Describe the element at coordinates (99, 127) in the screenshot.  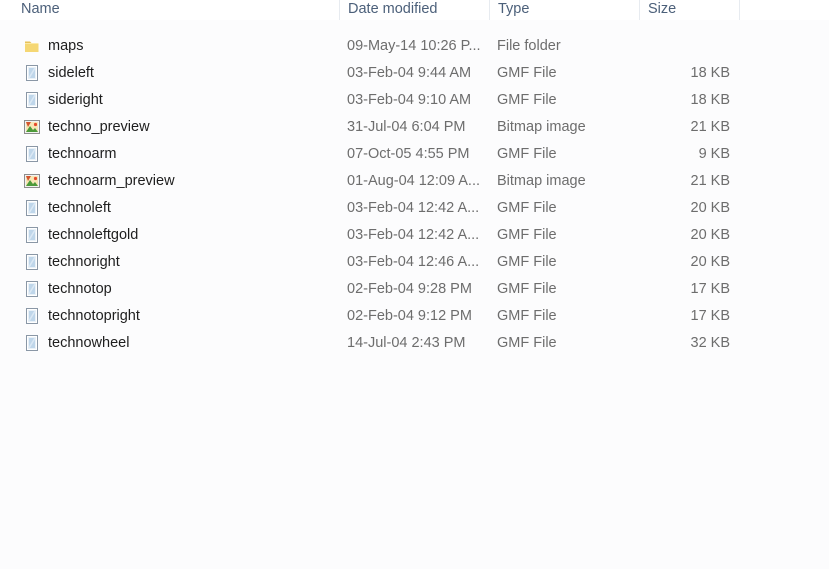
I see `file-name: techno_preview` at that location.